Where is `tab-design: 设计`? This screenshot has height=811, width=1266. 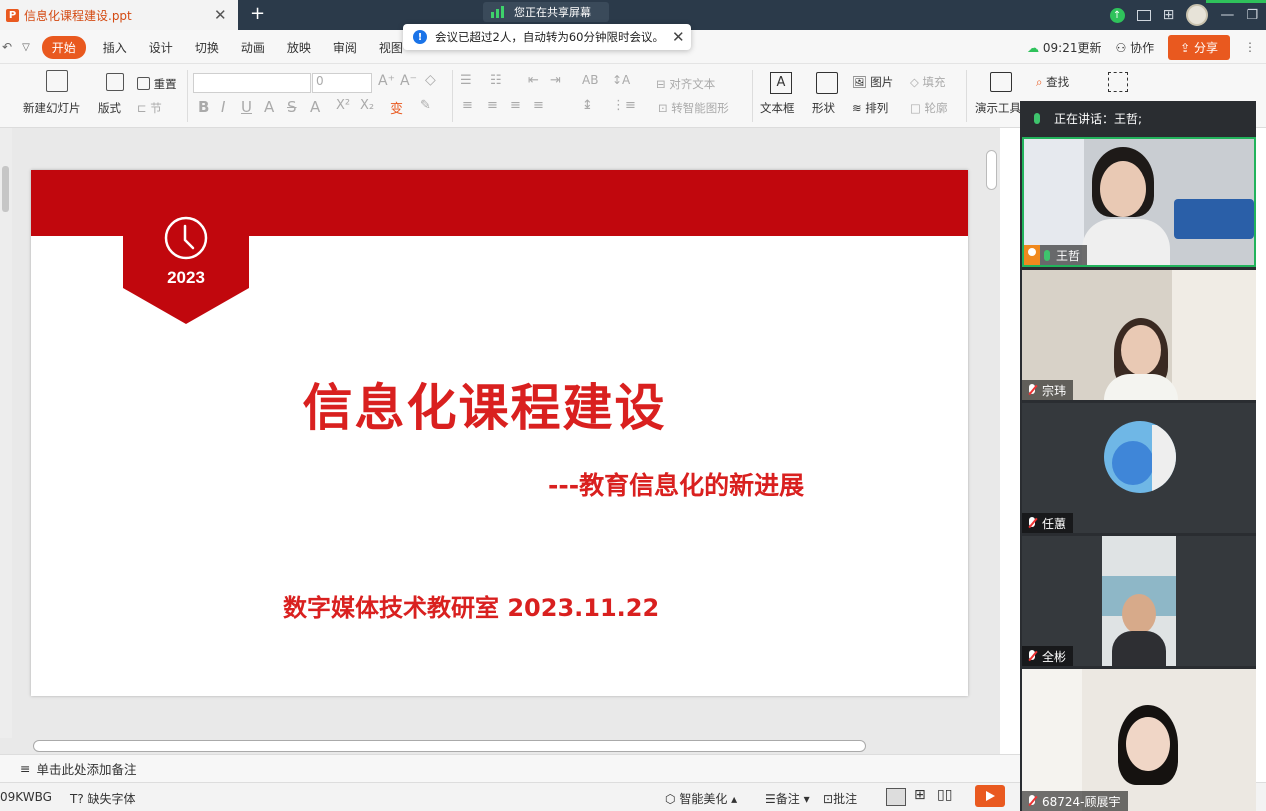 tab-design: 设计 is located at coordinates (161, 47).